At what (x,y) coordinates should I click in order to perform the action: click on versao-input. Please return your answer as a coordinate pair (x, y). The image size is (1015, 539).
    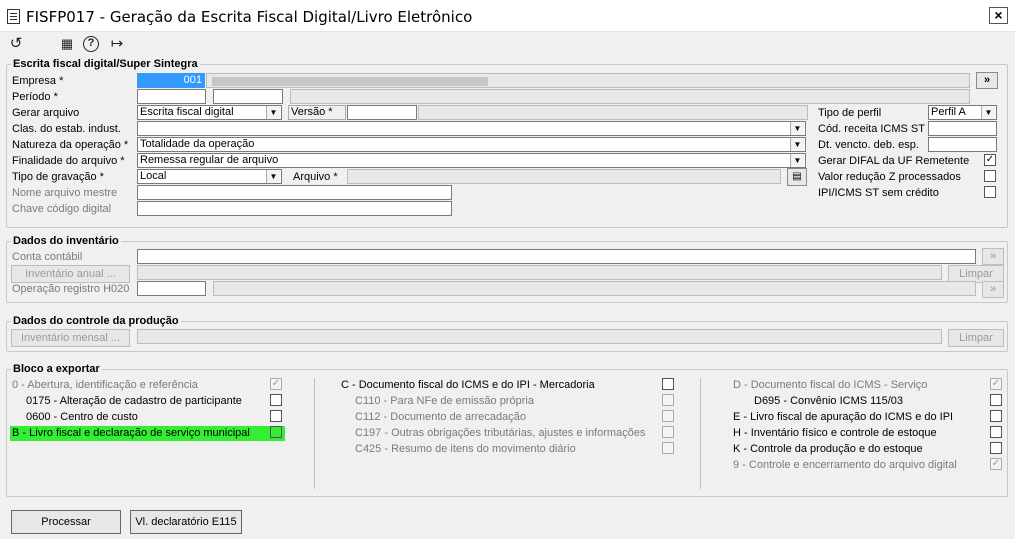
    Looking at the image, I should click on (382, 112).